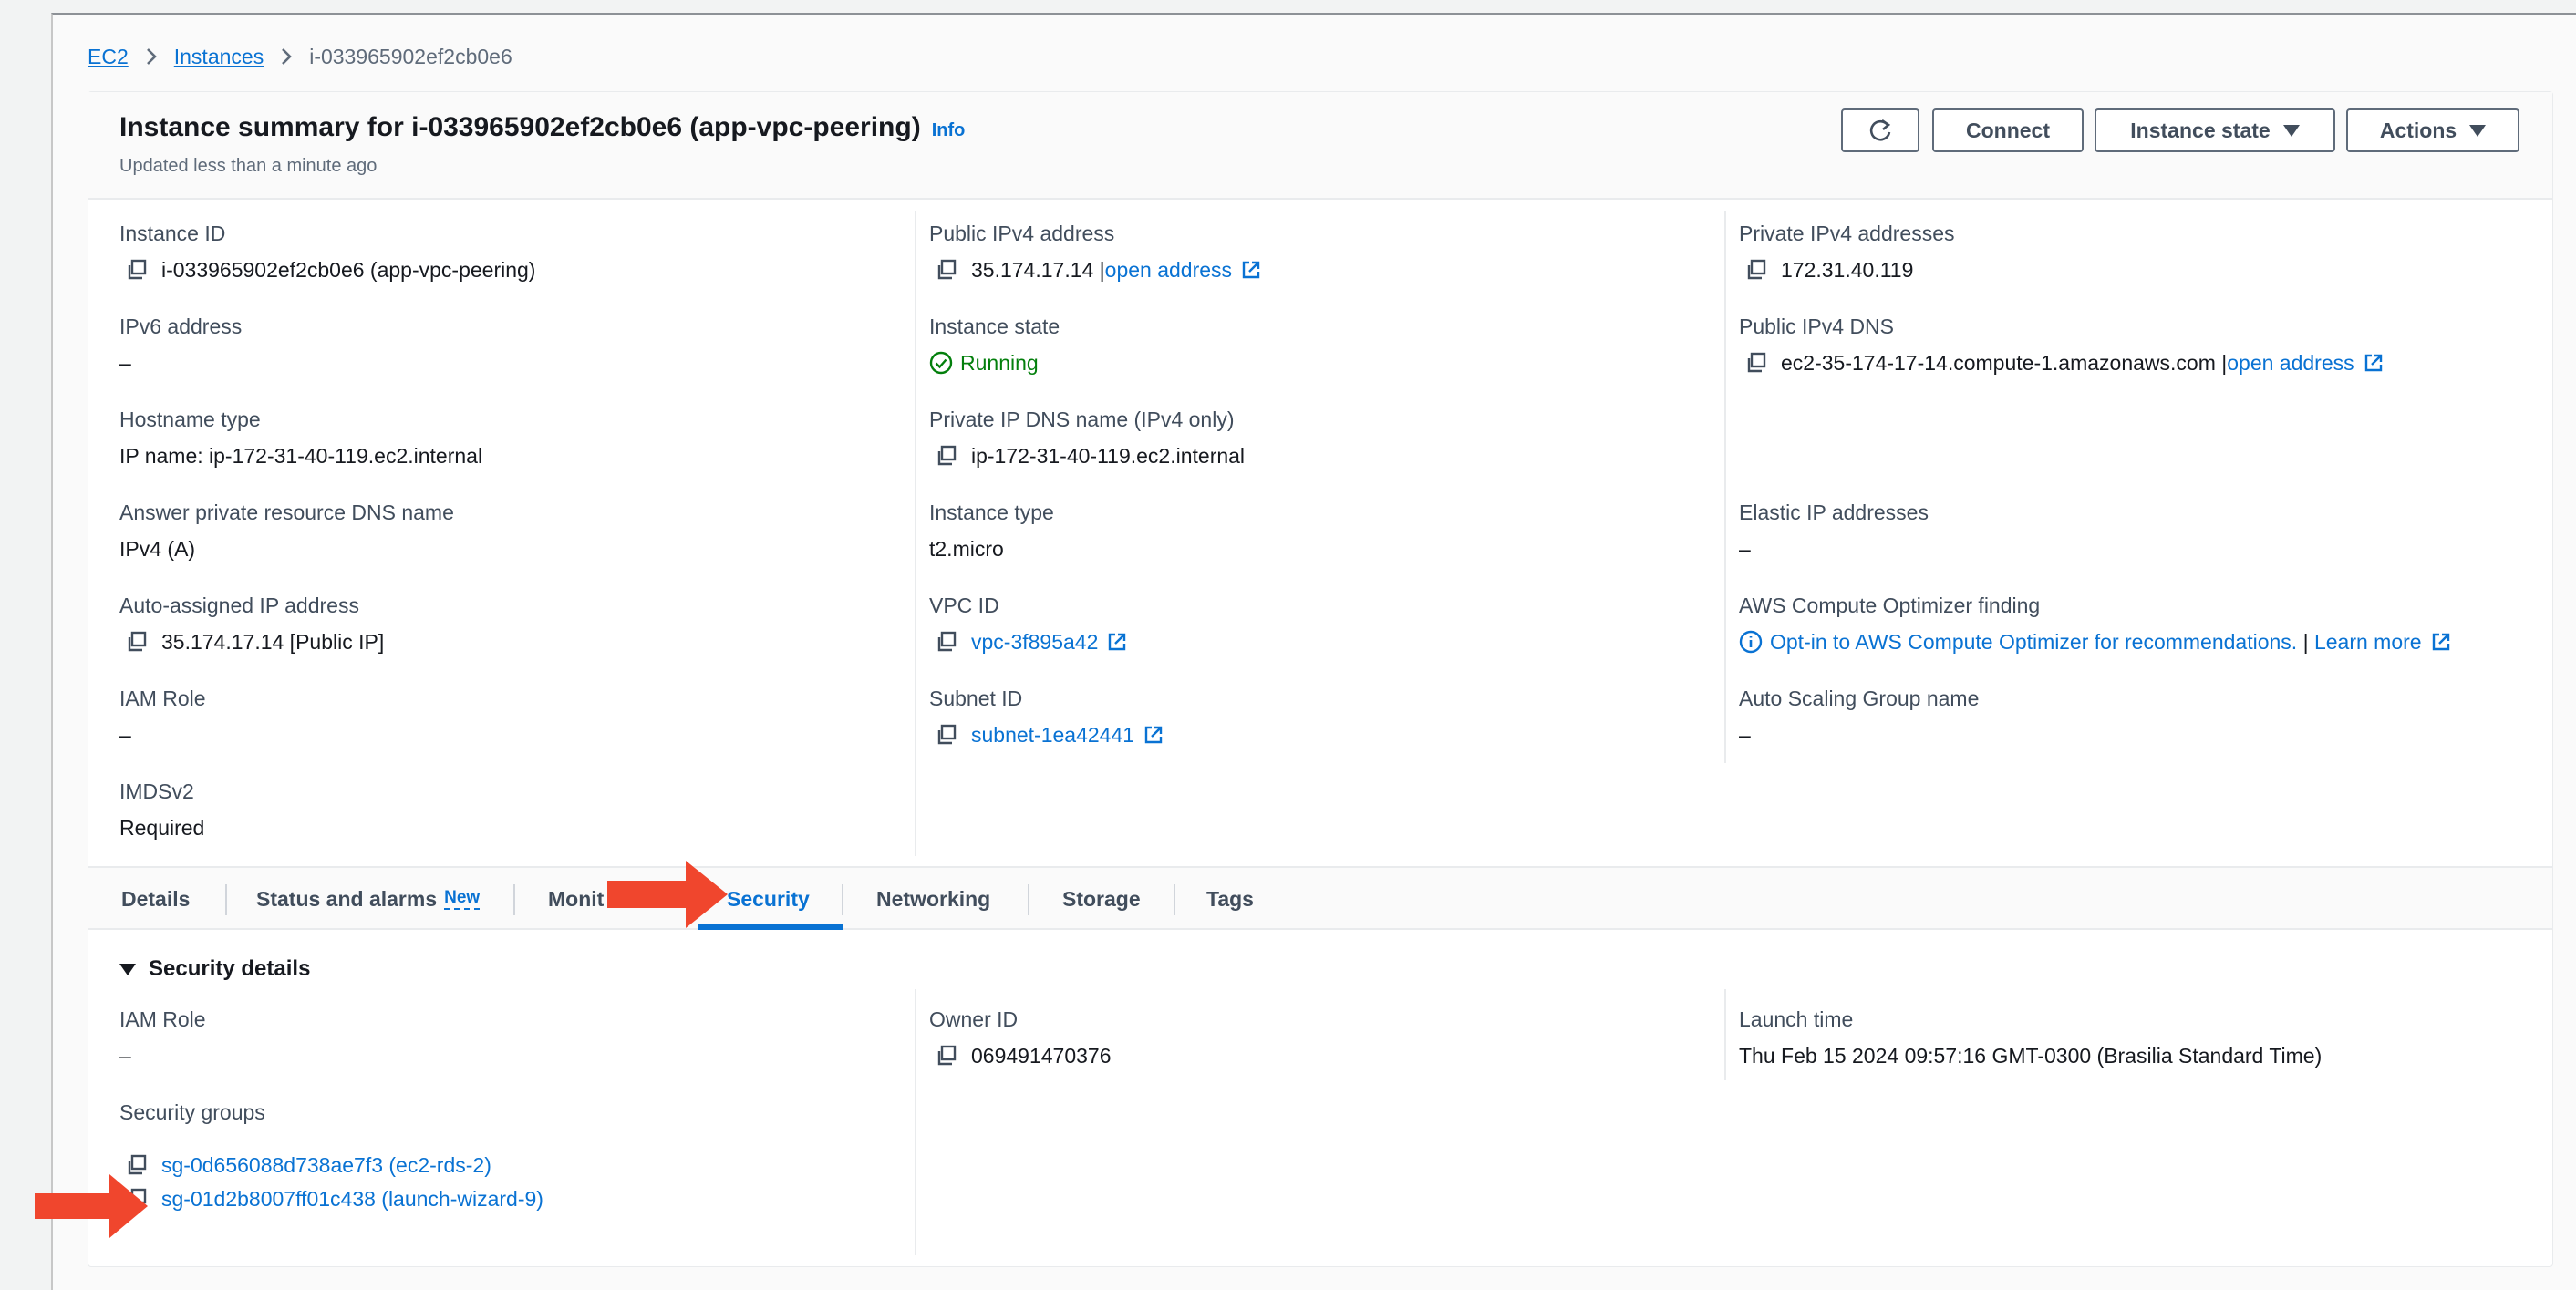 This screenshot has height=1290, width=2576. What do you see at coordinates (1834, 512) in the screenshot?
I see `field-label: Elastic IP addresses` at bounding box center [1834, 512].